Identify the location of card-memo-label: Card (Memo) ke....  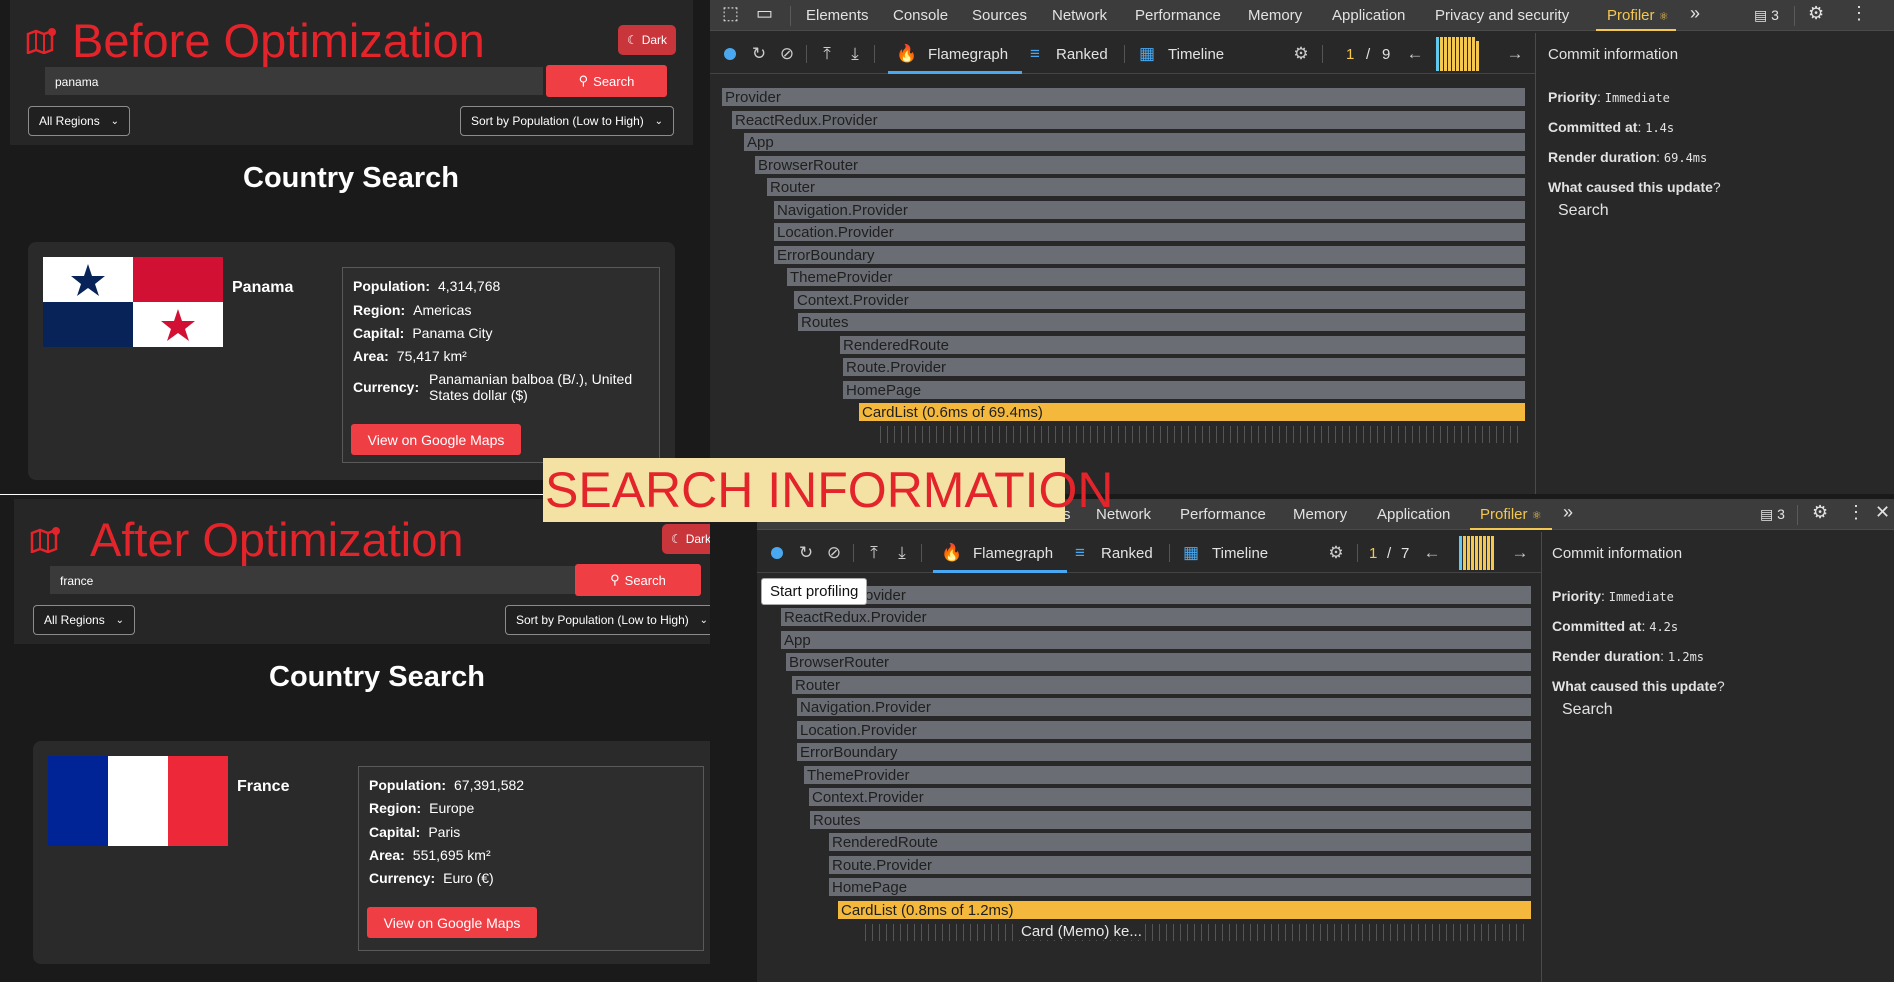
(1081, 931).